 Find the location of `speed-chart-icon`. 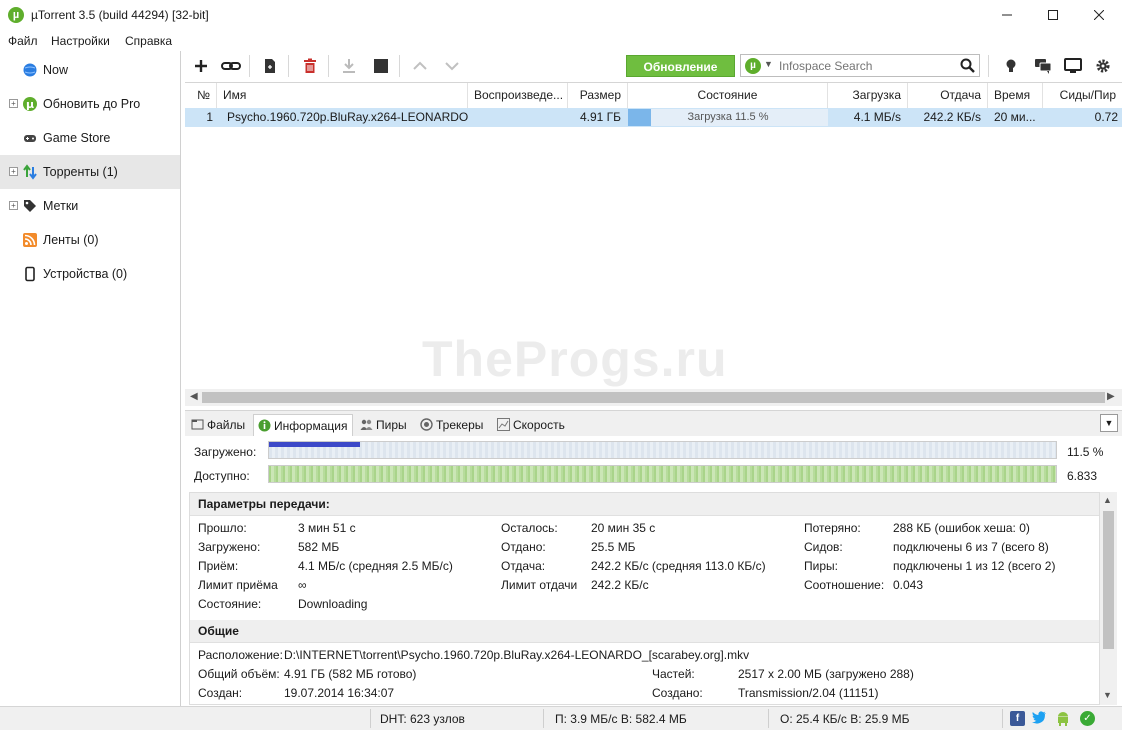

speed-chart-icon is located at coordinates (503, 424).